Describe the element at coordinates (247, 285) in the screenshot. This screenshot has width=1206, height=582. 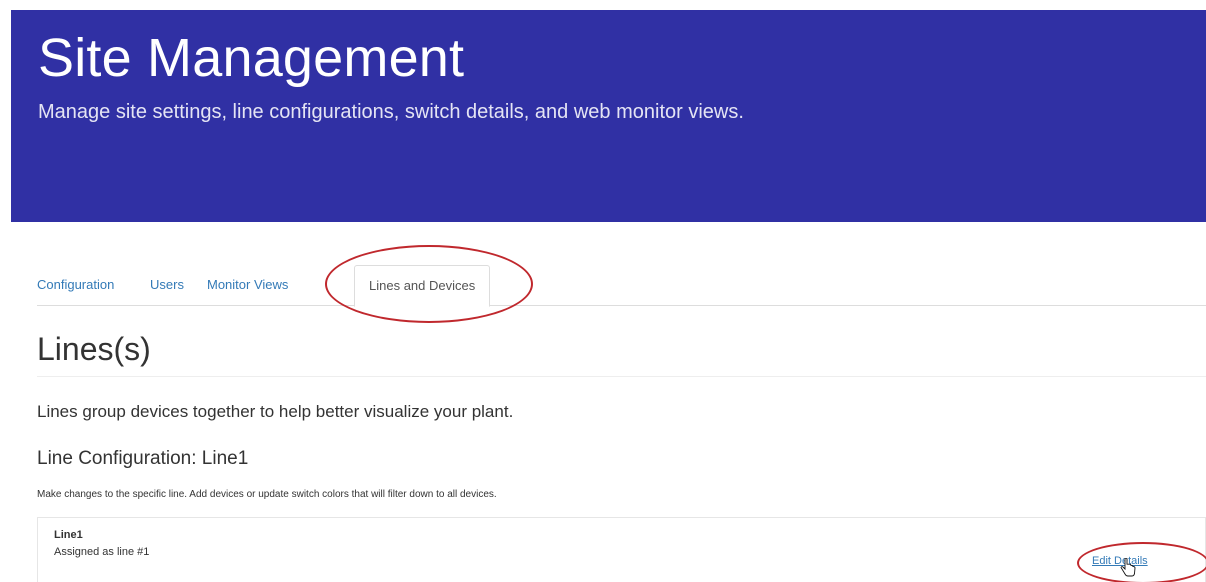
I see `tab-monitor-views: Monitor Views` at that location.